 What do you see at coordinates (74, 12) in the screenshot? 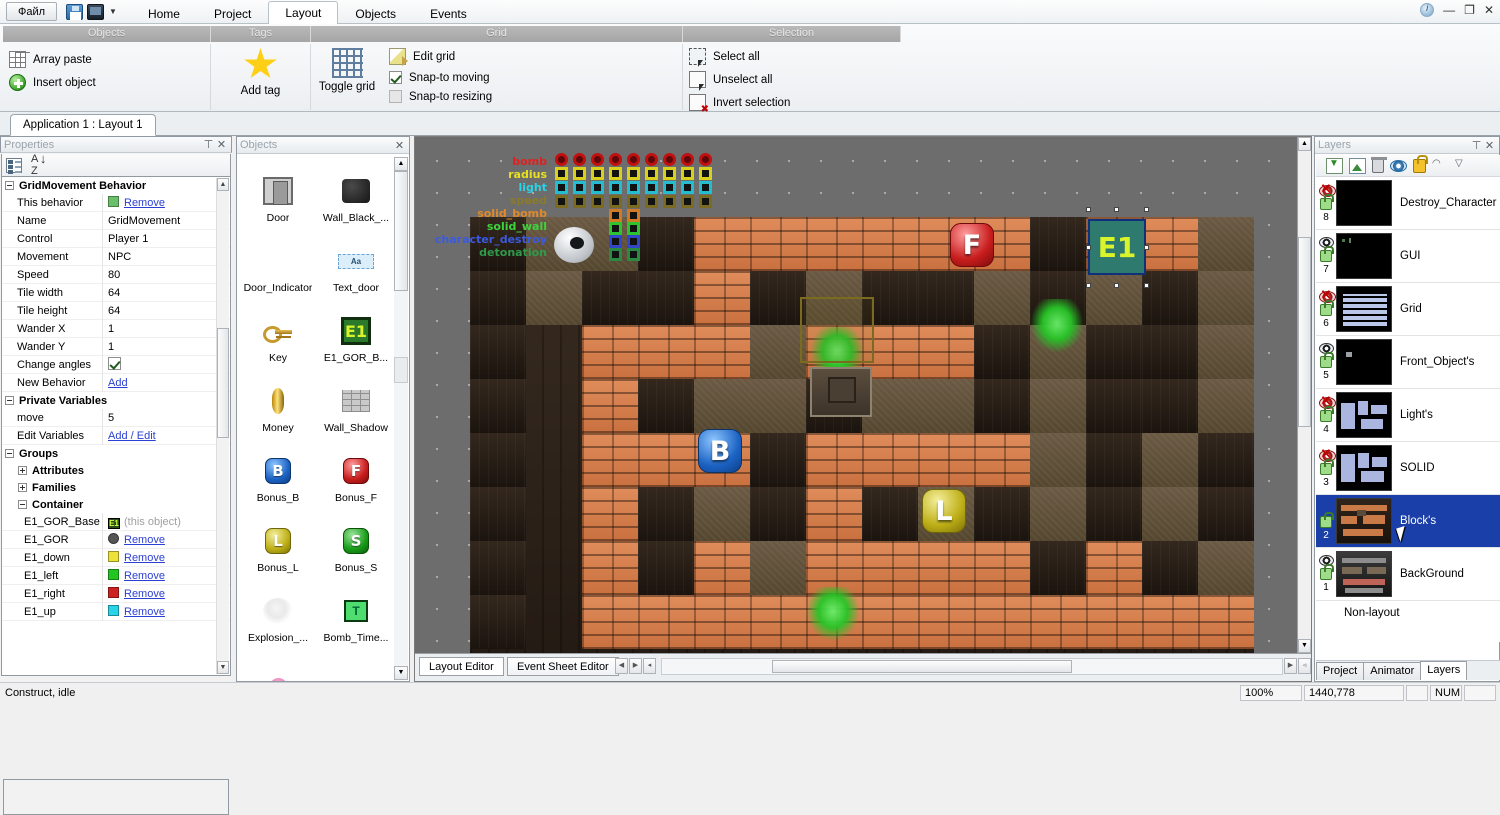
I see `save-icon` at bounding box center [74, 12].